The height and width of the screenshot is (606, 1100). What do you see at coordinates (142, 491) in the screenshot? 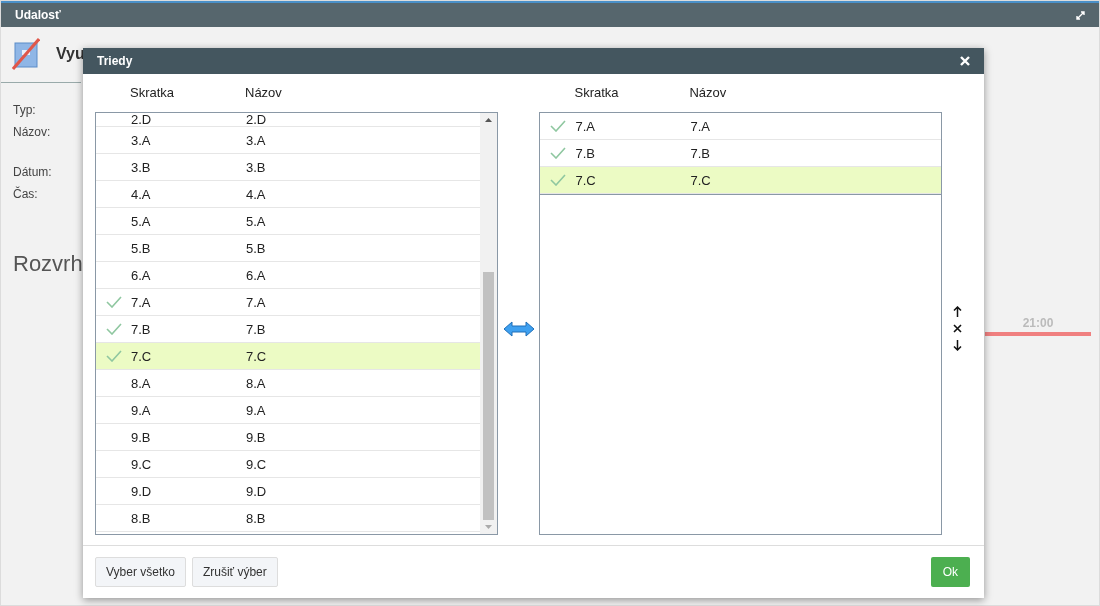
I see `code-cell-text: 9.D` at bounding box center [142, 491].